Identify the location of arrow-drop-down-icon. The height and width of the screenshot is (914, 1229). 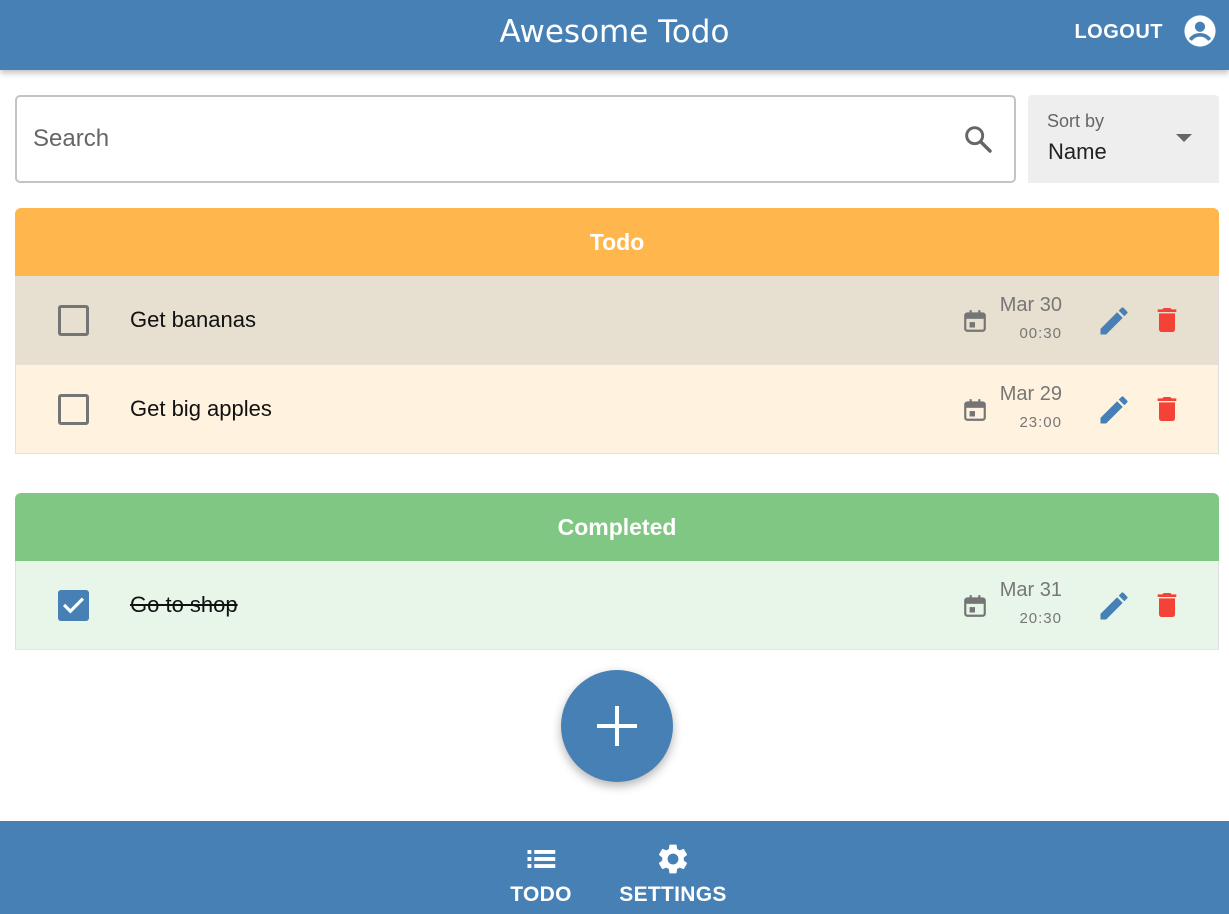
(1184, 138).